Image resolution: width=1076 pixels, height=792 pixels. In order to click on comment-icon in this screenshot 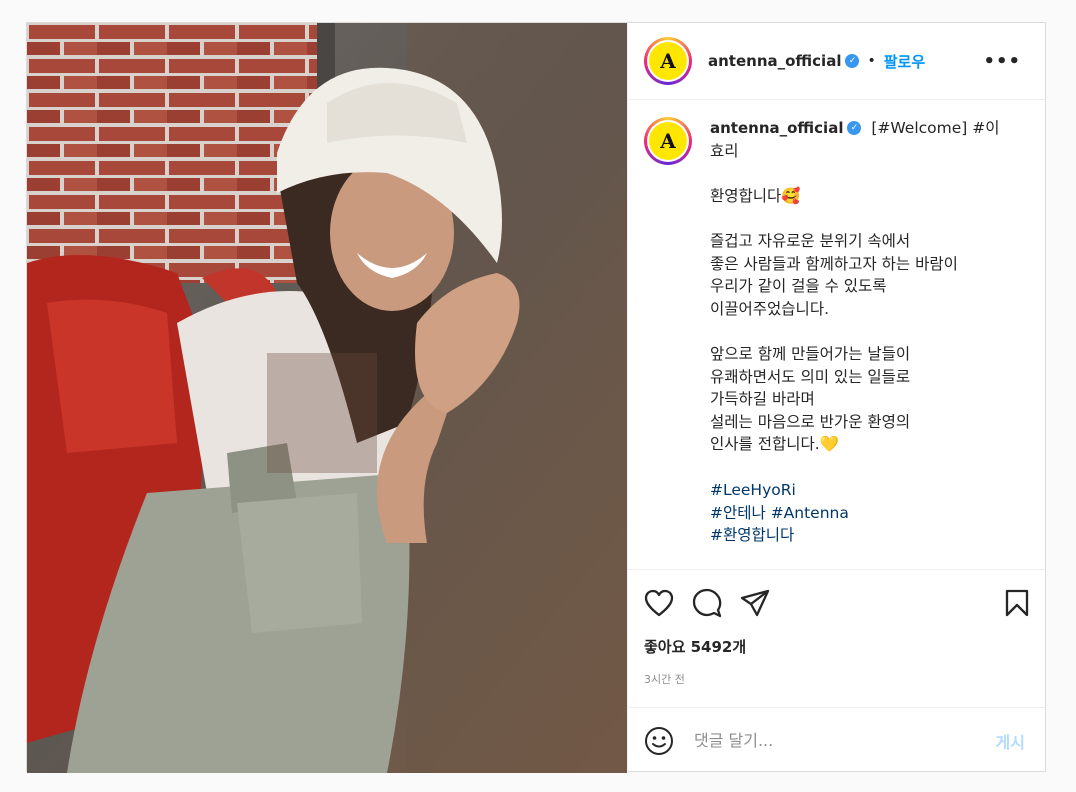, I will do `click(707, 603)`.